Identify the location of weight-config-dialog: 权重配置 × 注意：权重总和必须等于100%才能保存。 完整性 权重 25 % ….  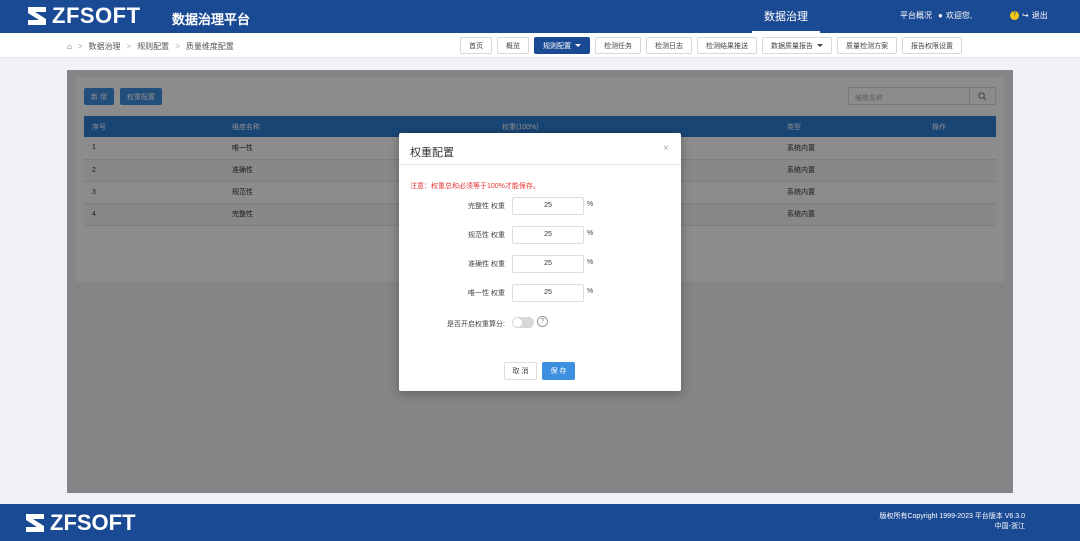
(540, 262).